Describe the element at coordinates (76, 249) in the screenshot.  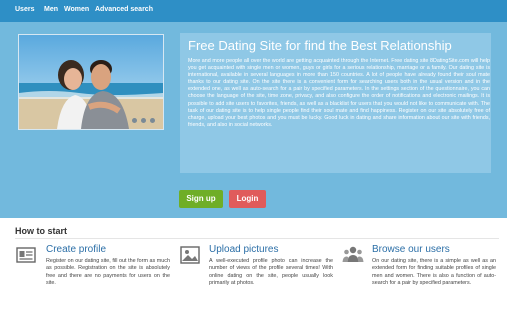
I see `create-profile-link: Create profile` at that location.